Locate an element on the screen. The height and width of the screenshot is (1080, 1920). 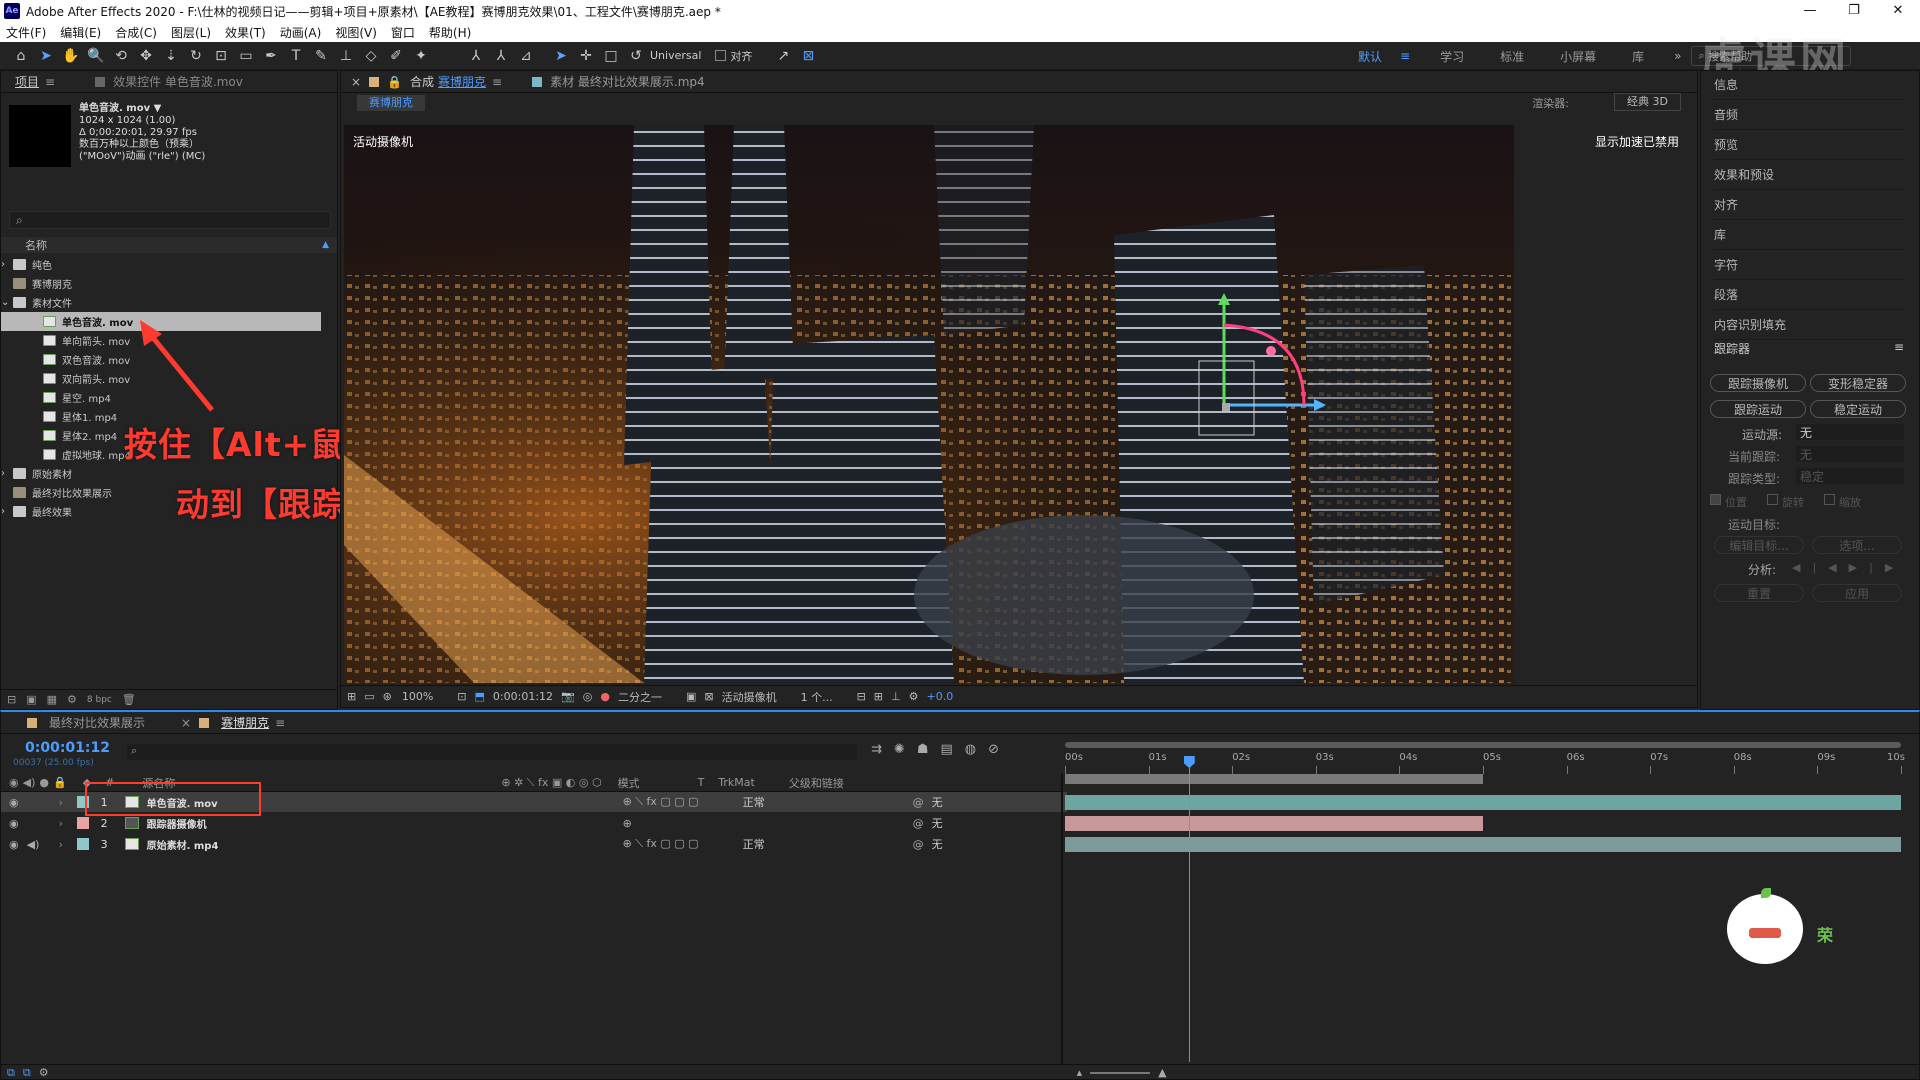
shy-icon: ☗ is located at coordinates (923, 749).